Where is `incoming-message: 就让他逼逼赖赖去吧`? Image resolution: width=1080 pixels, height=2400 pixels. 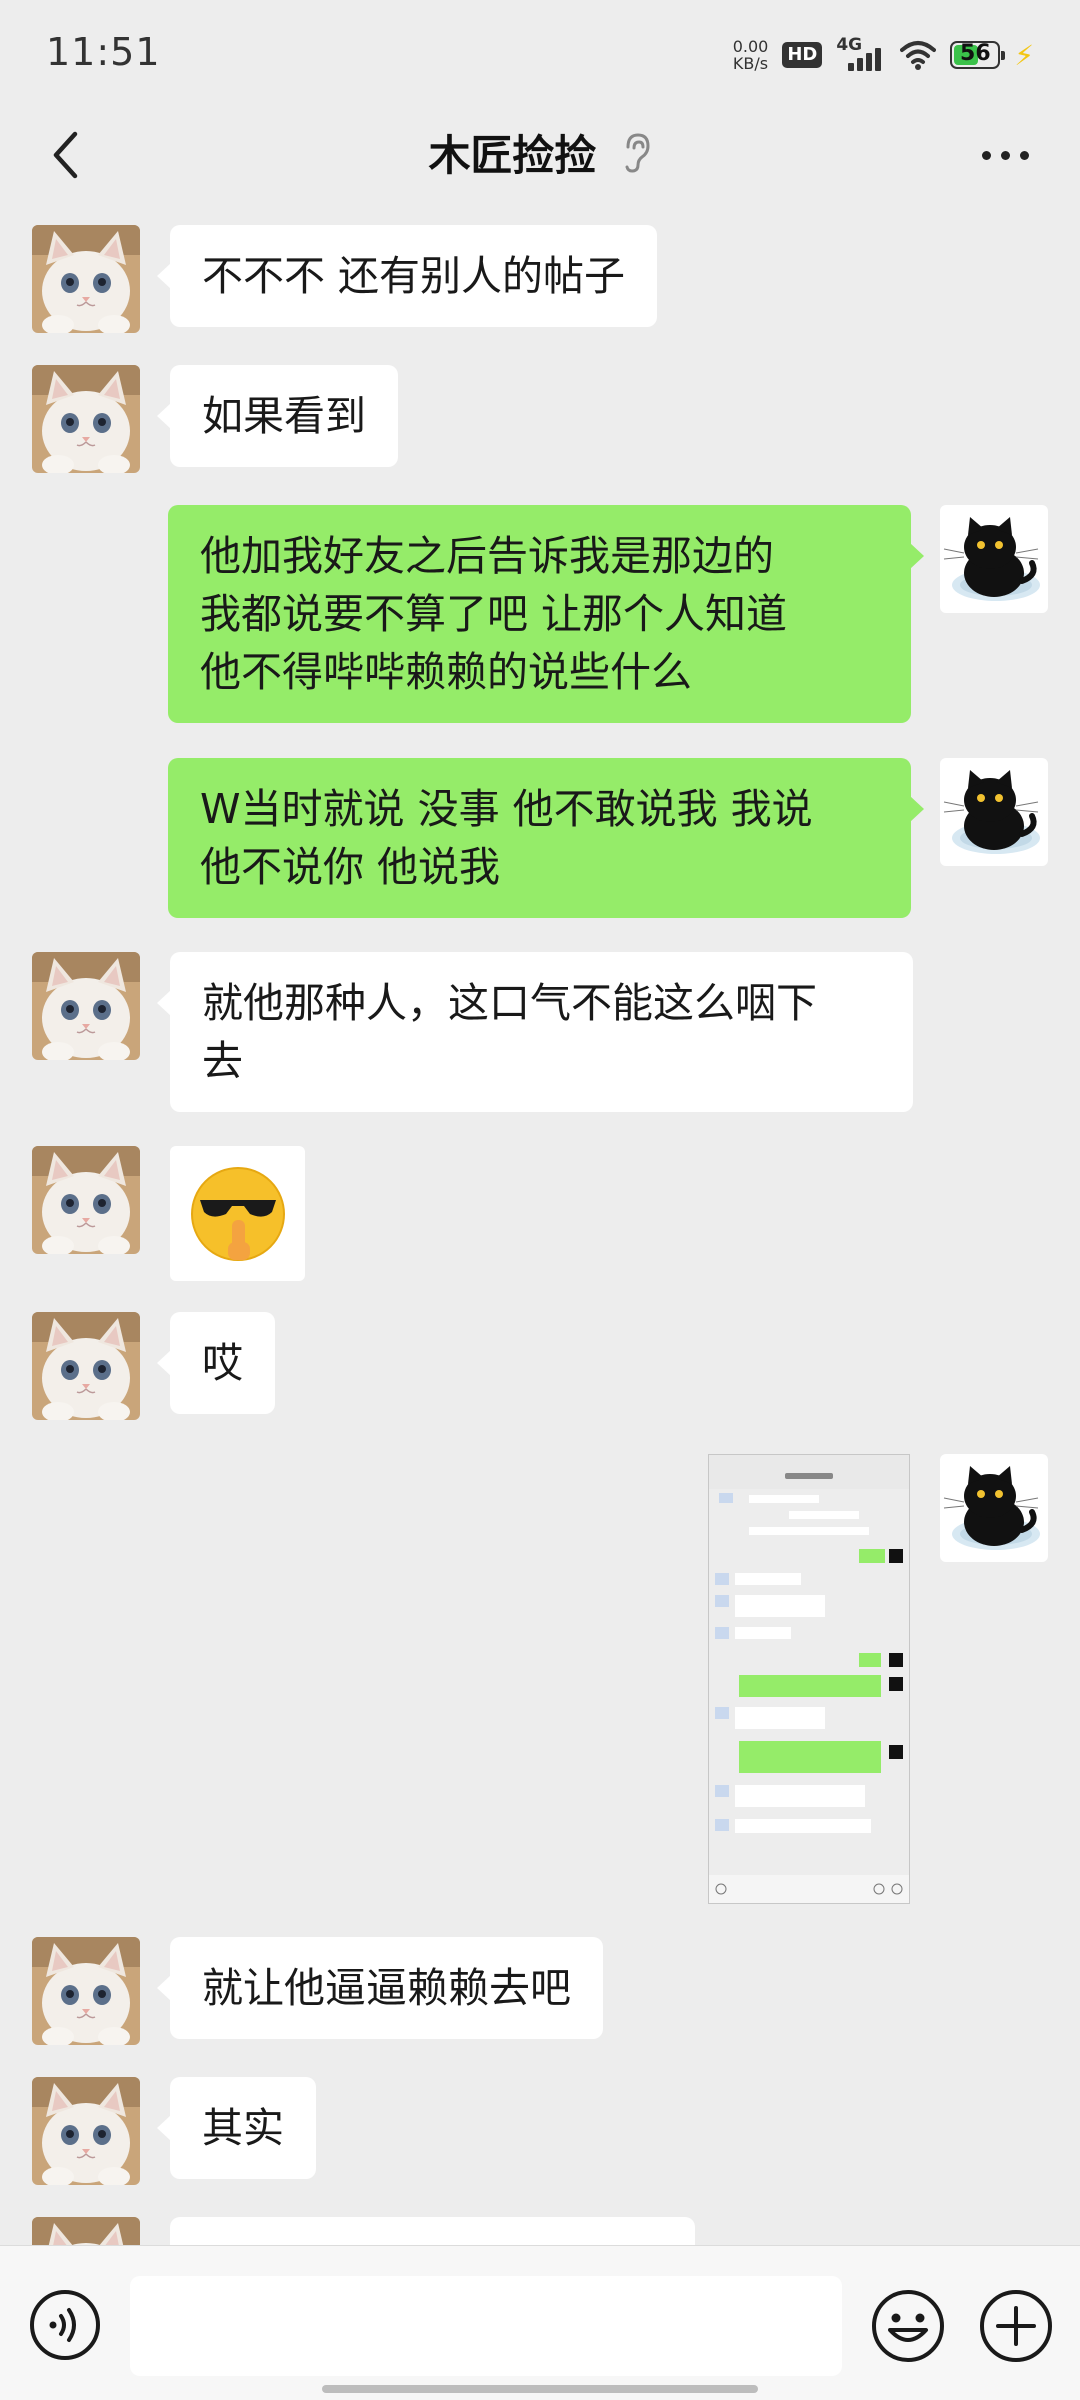
incoming-message: 就让他逼逼赖赖去吧 is located at coordinates (380, 1988).